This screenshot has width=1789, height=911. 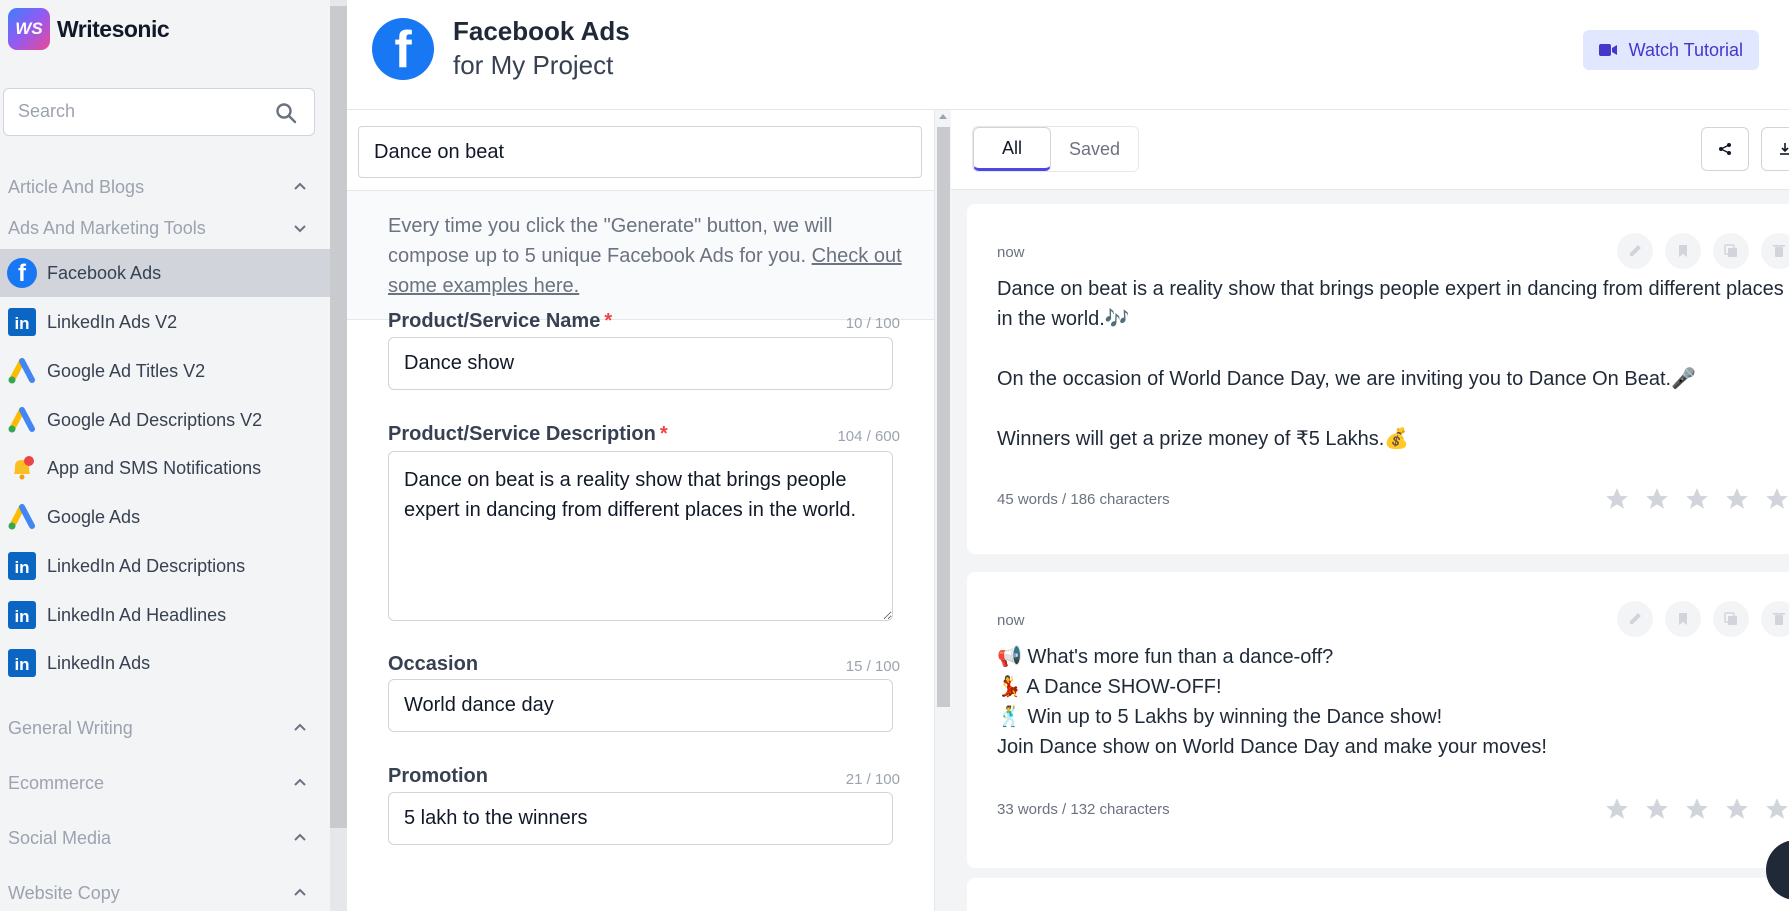 I want to click on category-ads-and-marketing-tools: Ads And Marketing Tools, so click(x=160, y=228).